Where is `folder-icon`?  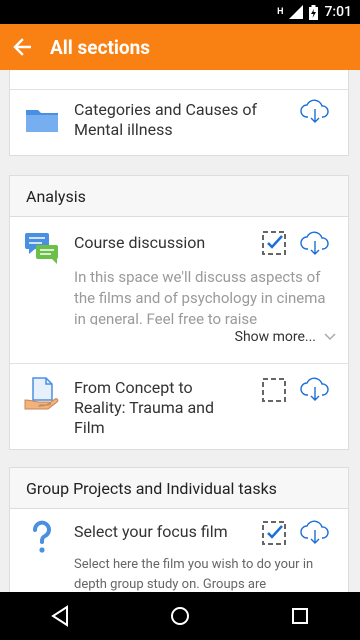 folder-icon is located at coordinates (42, 121).